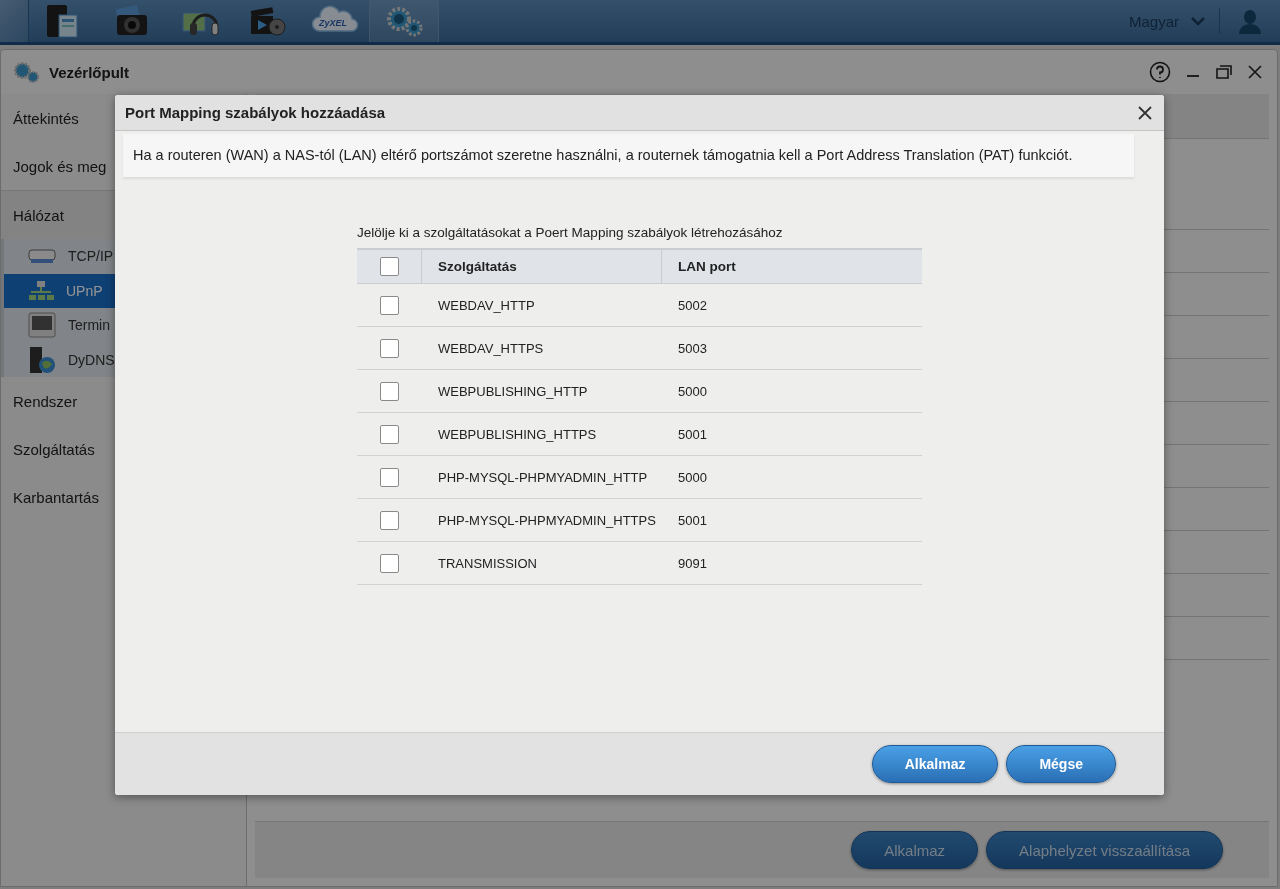 The width and height of the screenshot is (1280, 889). What do you see at coordinates (90, 72) in the screenshot?
I see `window-title: Vezérlőpult` at bounding box center [90, 72].